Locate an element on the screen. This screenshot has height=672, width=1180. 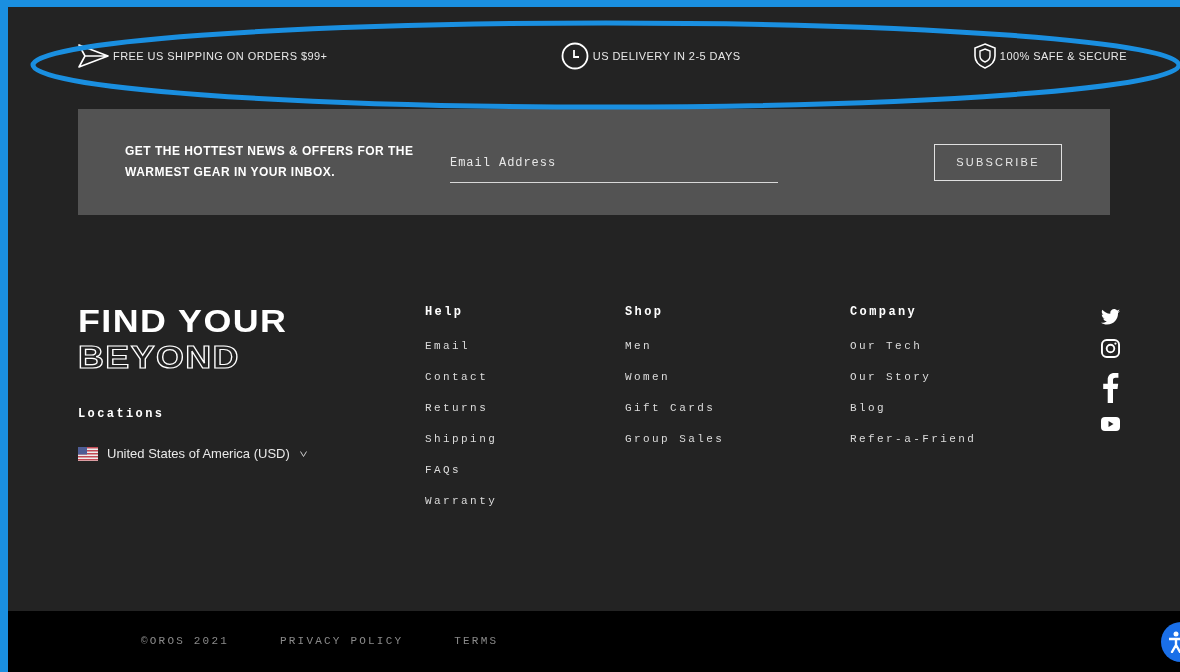
newsletter-heading: GET THE HOTTEST NEWS & OFFERS FOR THE WARMEST GEAR IN YOUR INBOX. is located at coordinates (270, 162).